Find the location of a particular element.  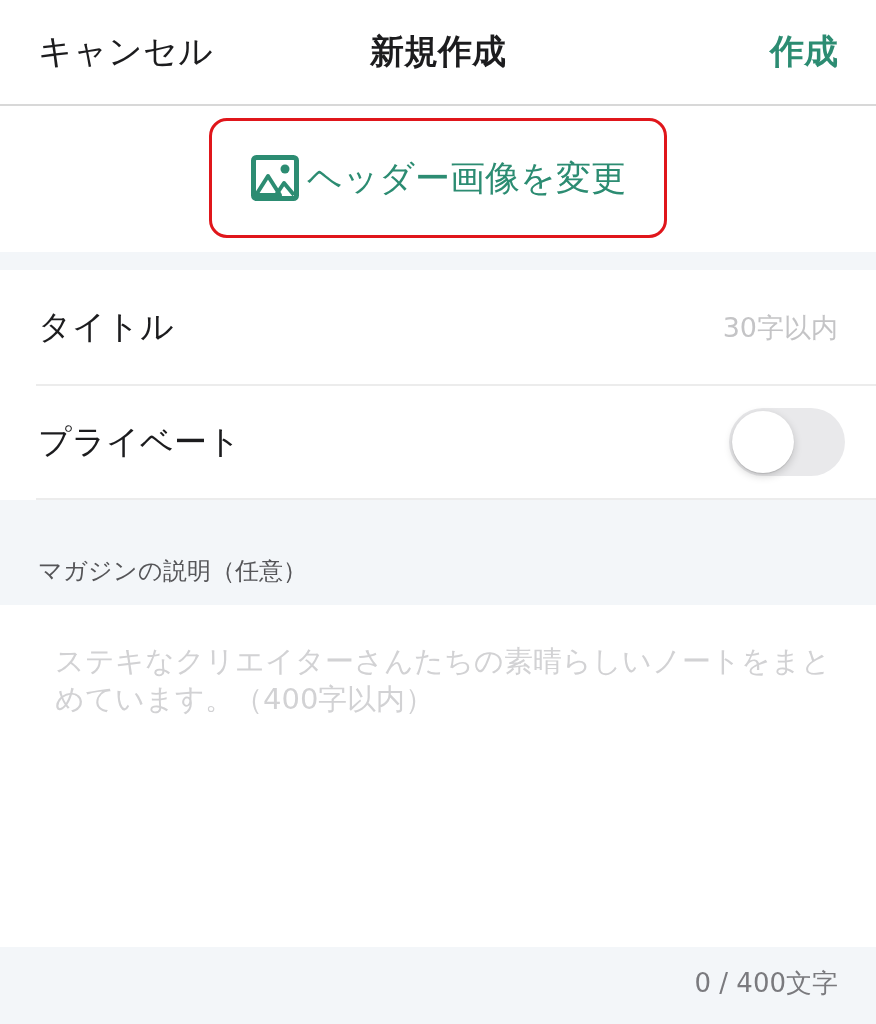

create-button: 作成 is located at coordinates (804, 52).